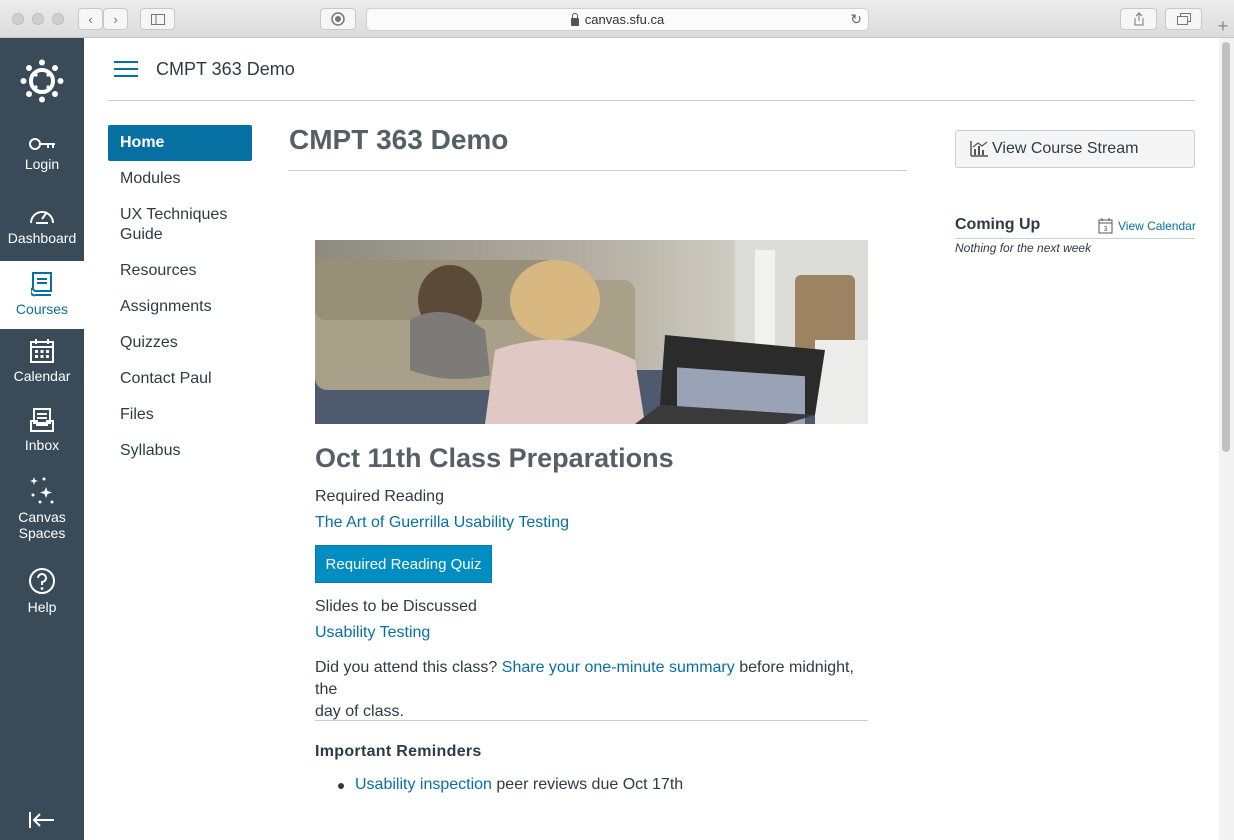  I want to click on course-nav-home: Home, so click(180, 143).